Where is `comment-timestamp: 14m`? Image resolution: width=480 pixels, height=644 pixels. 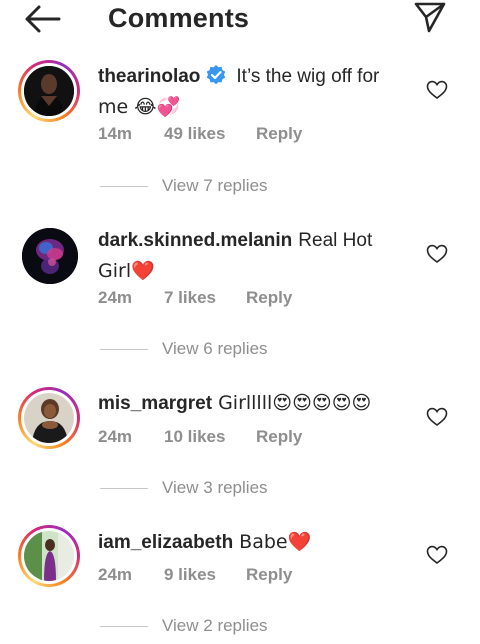 comment-timestamp: 14m is located at coordinates (115, 133).